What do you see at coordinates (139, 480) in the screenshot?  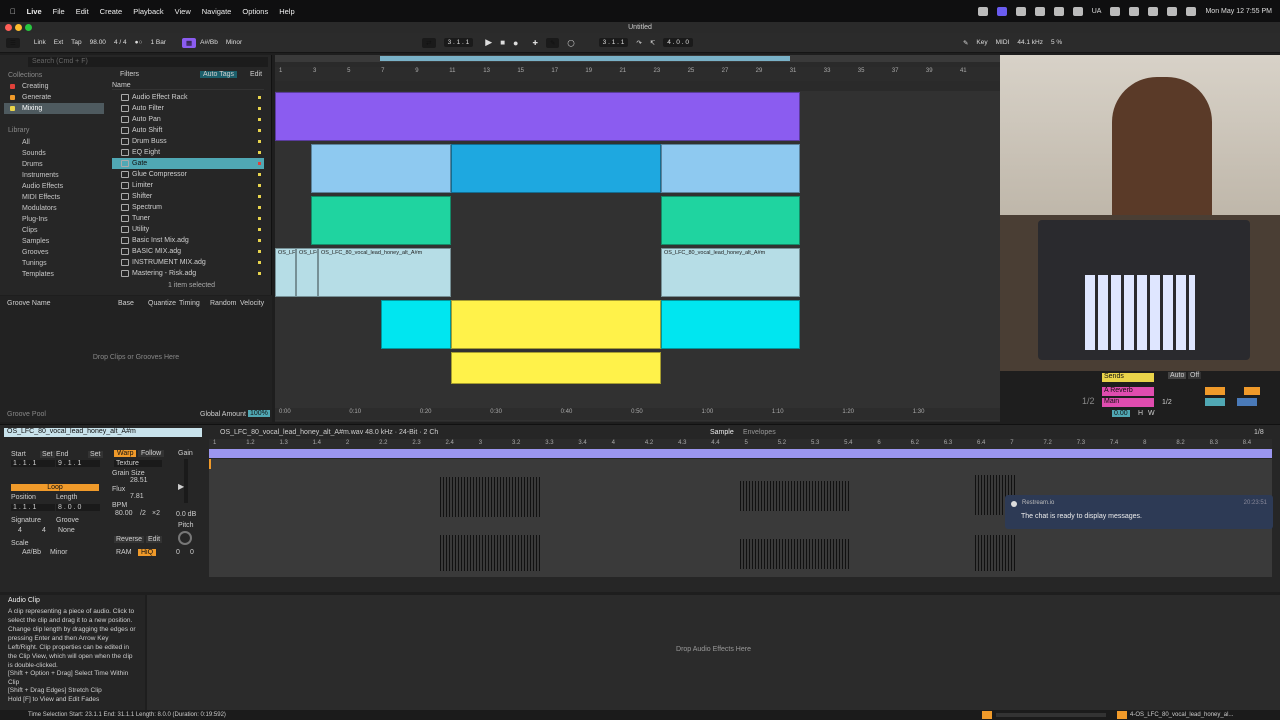 I see `grain-size-field: 28.51` at bounding box center [139, 480].